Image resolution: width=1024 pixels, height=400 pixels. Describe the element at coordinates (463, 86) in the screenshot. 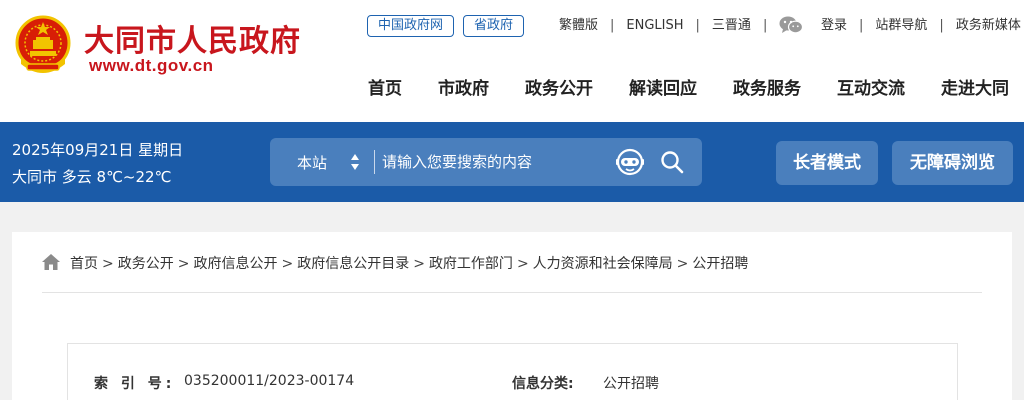

I see `nav-city-government: 市政府` at that location.